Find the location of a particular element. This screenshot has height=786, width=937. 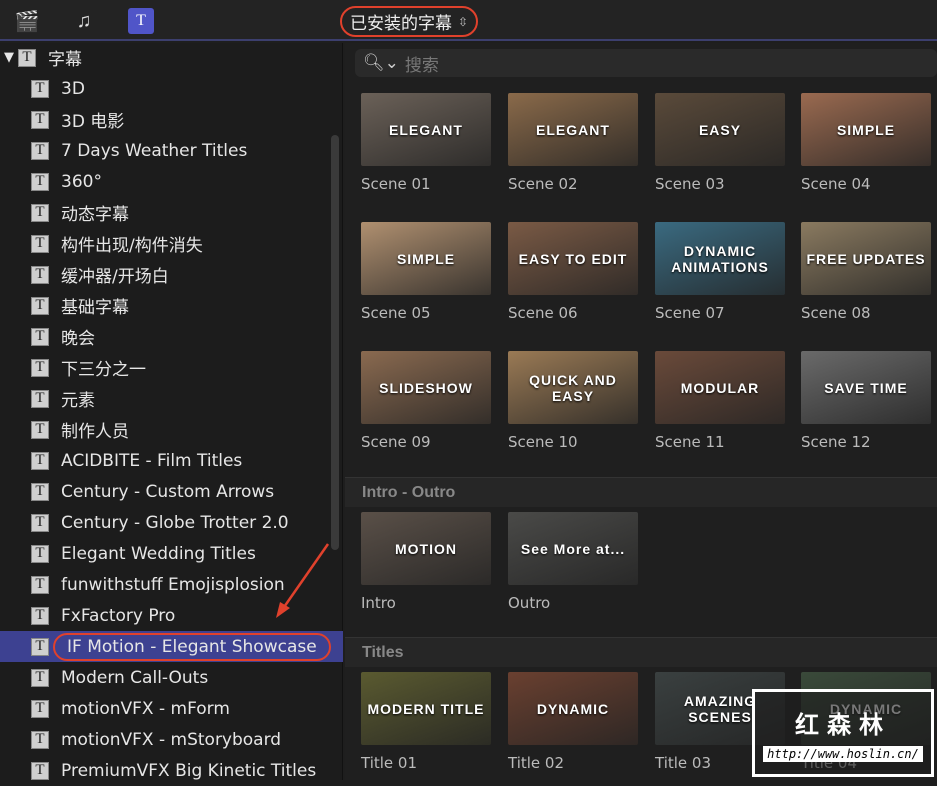

title-thumbnail: See More at... Outro is located at coordinates (573, 562).